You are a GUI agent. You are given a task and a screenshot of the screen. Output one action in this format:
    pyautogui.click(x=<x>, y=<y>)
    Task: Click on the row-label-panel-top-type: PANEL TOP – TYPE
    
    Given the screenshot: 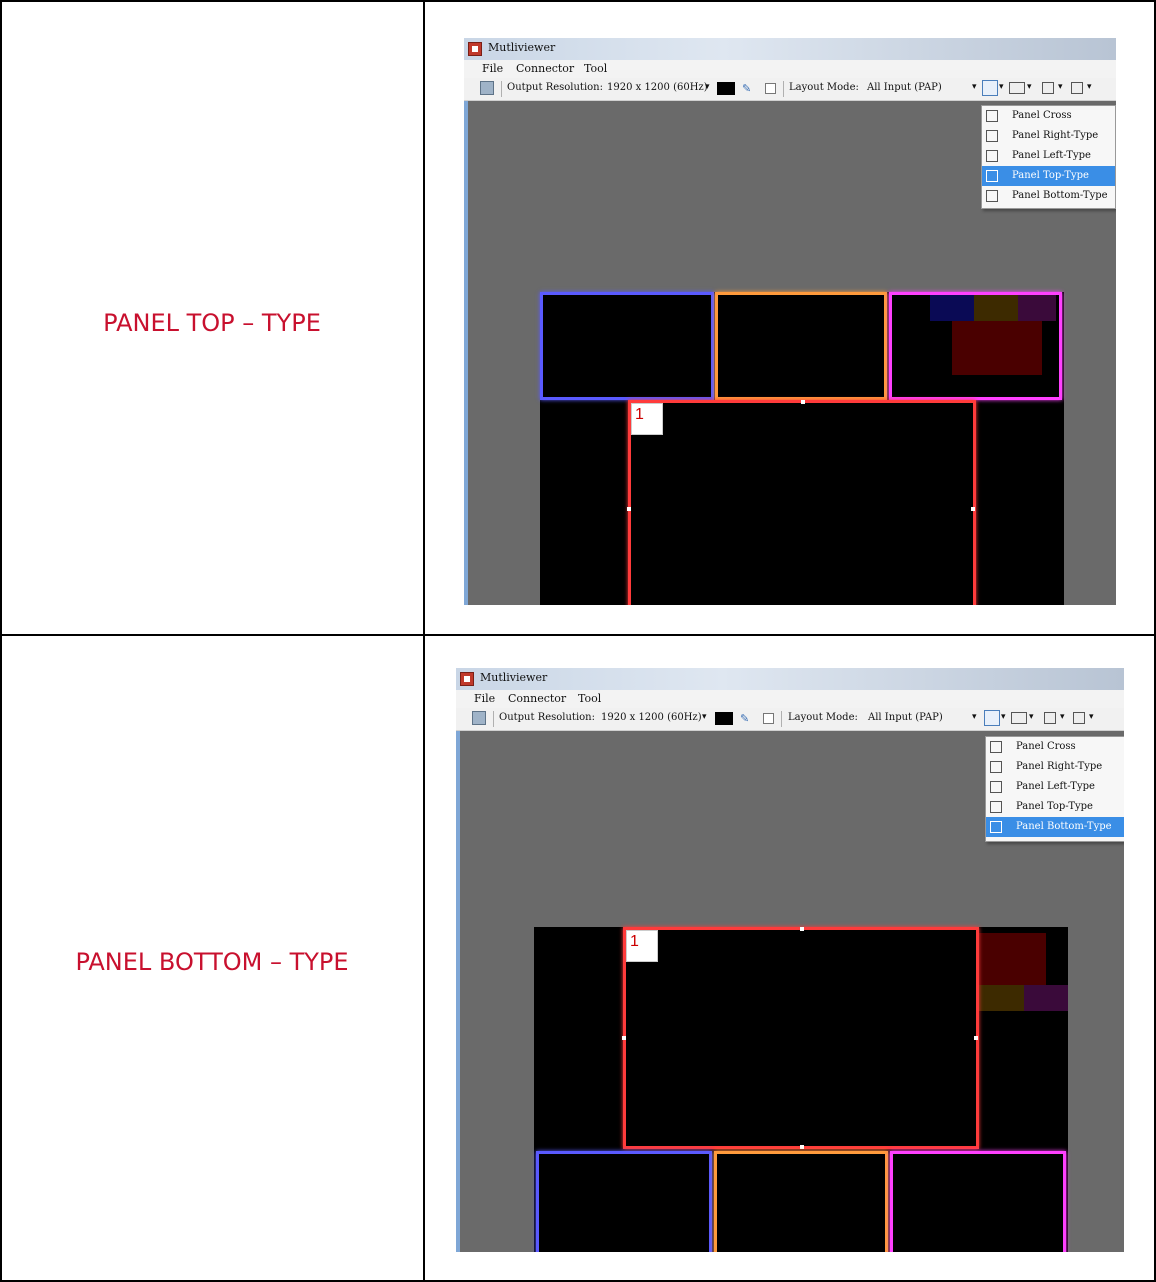 What is the action you would take?
    pyautogui.click(x=212, y=323)
    